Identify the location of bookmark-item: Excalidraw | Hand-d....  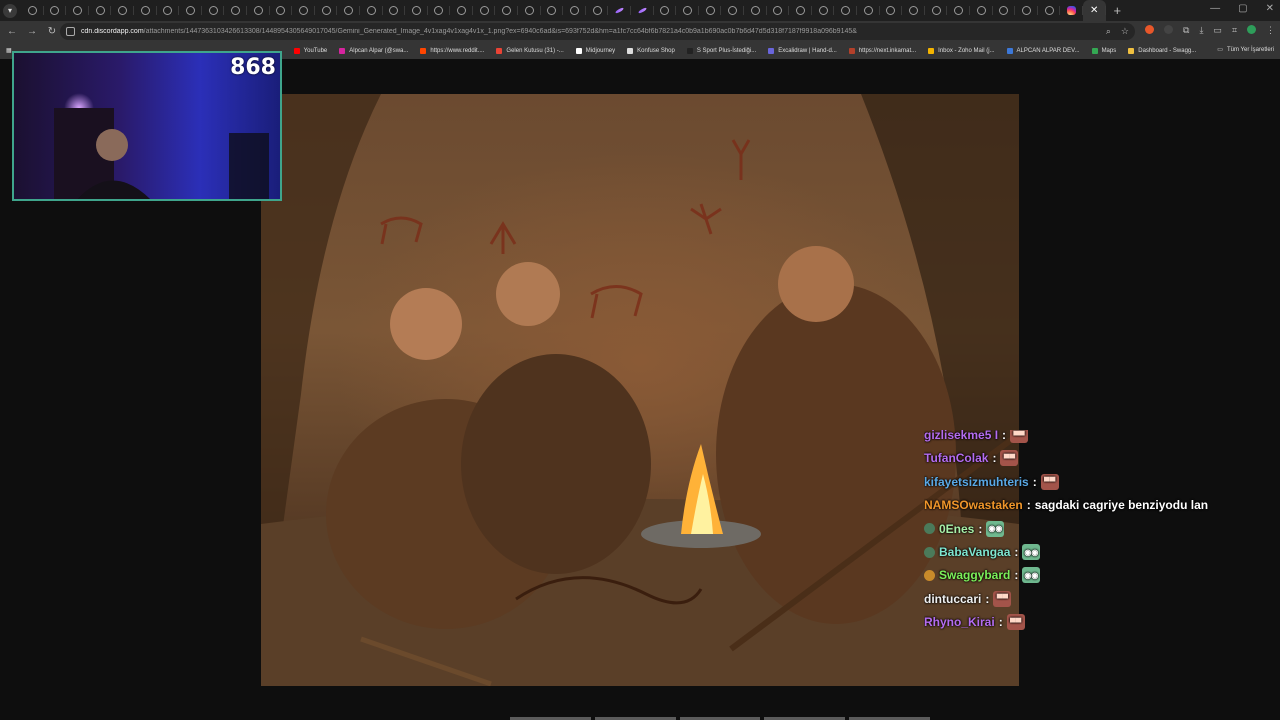
(802, 50).